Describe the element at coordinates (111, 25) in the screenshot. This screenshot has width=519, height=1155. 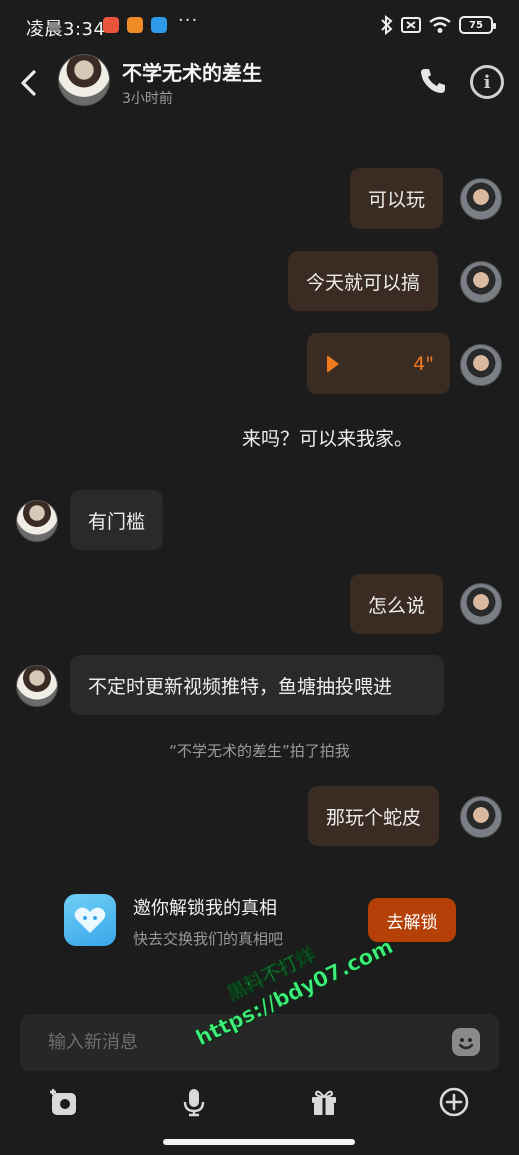
I see `notification-app-icon` at that location.